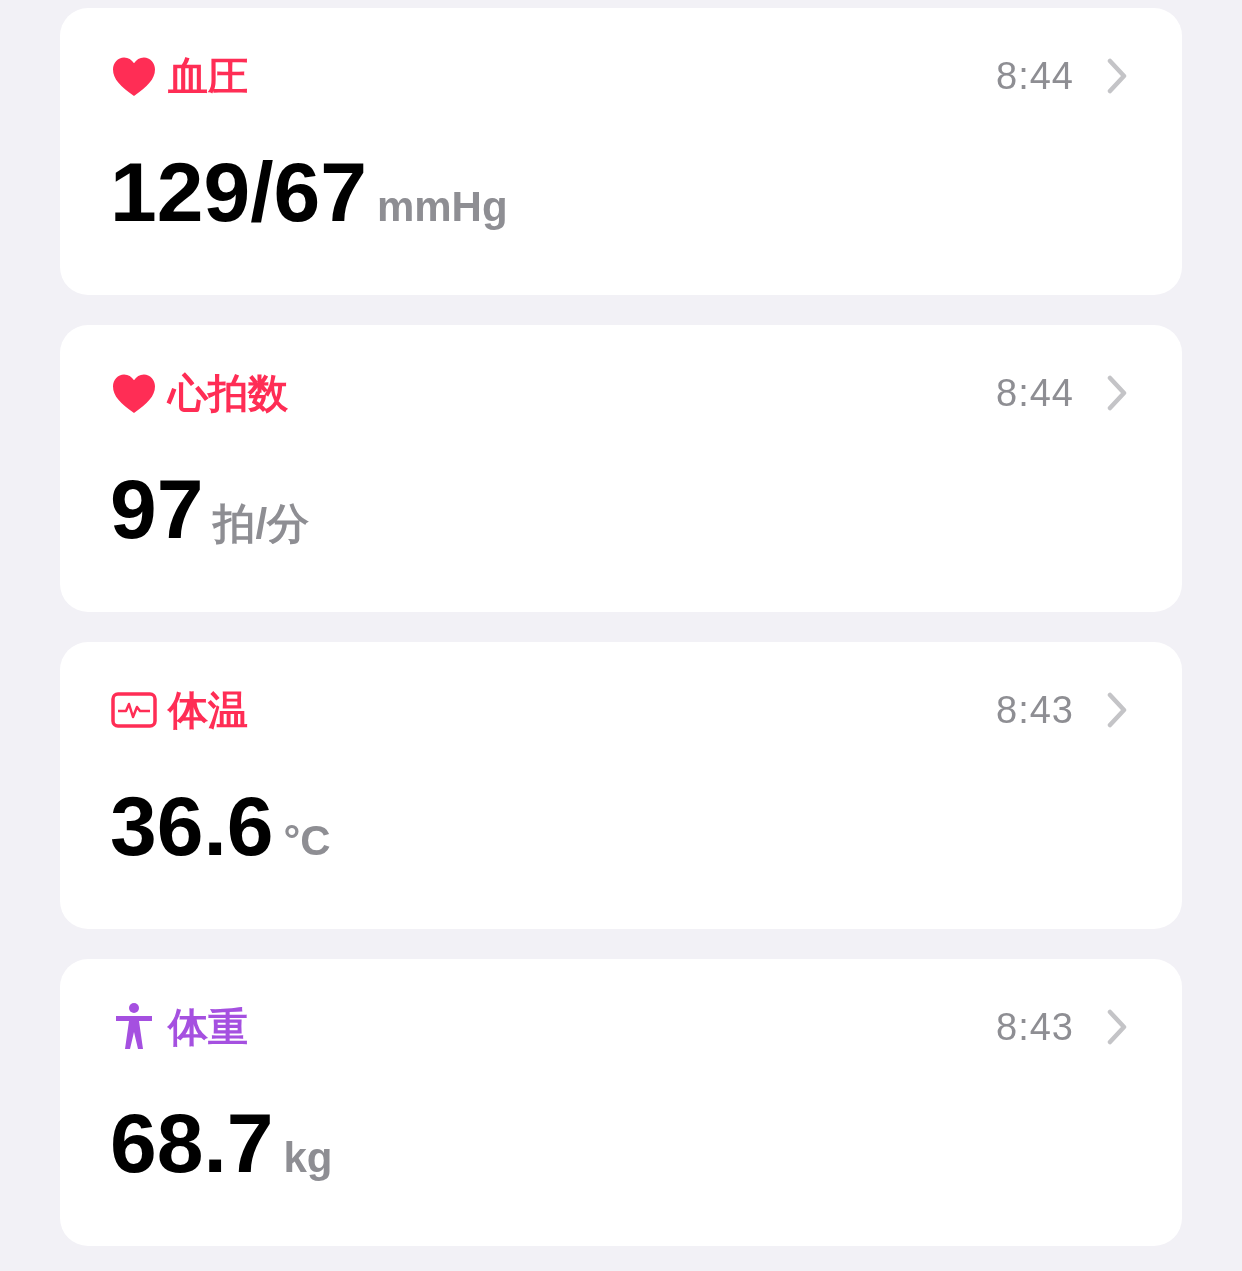 The height and width of the screenshot is (1271, 1242). What do you see at coordinates (308, 1158) in the screenshot?
I see `unit-label: kg` at bounding box center [308, 1158].